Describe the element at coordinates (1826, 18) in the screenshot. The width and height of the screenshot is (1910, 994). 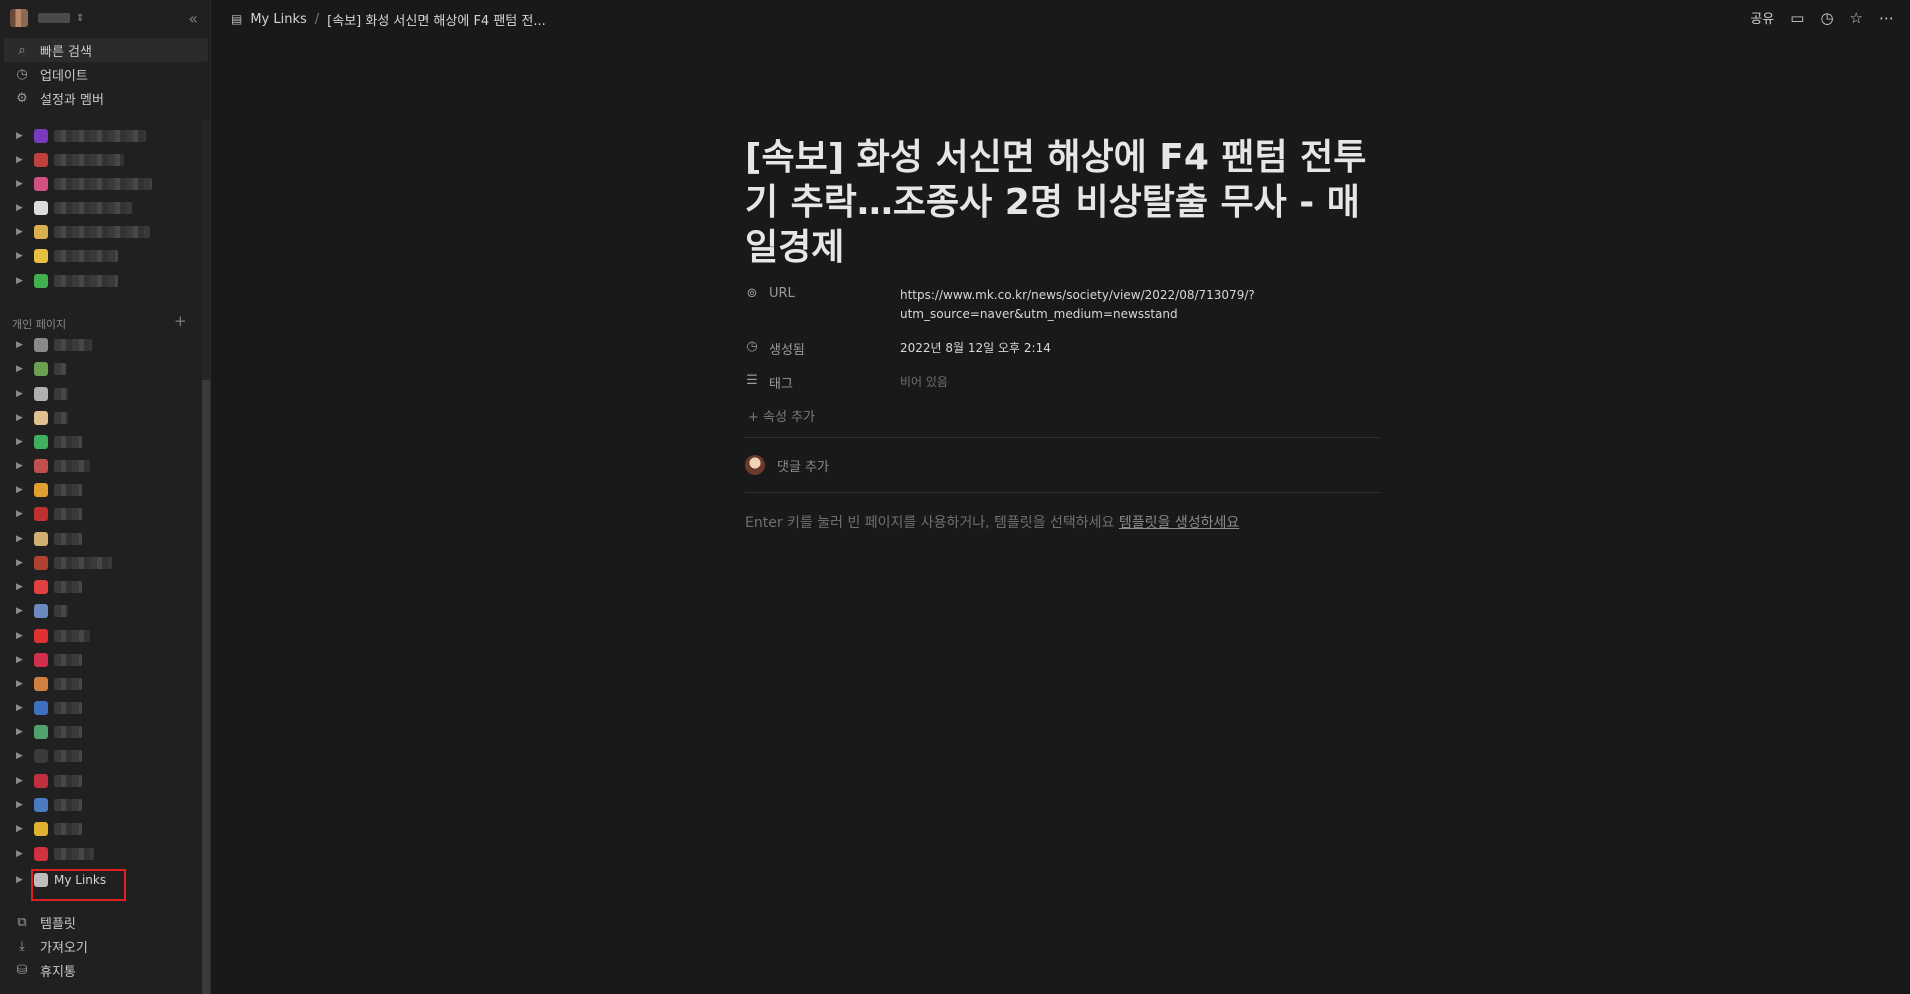
I see `history-icon: ◷` at that location.